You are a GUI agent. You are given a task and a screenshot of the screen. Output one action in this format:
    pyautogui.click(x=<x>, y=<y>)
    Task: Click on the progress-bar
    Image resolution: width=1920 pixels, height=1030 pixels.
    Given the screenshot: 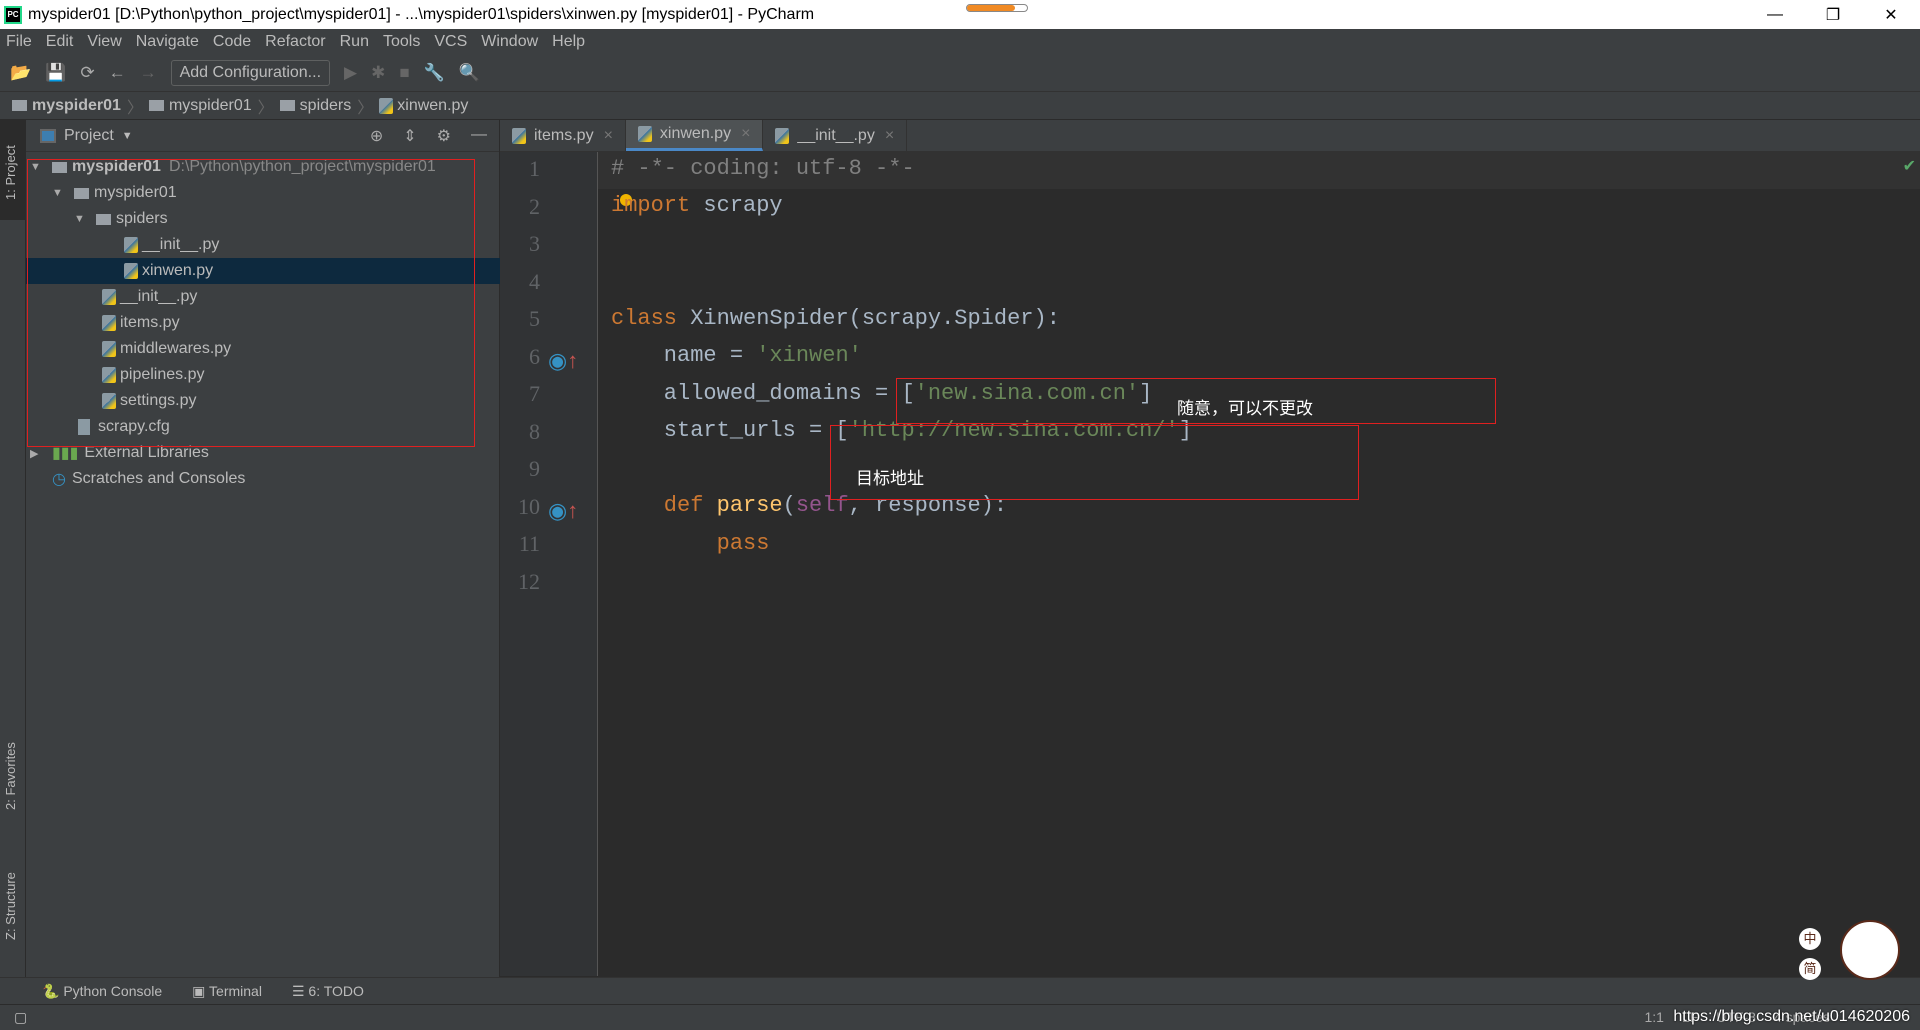 What is the action you would take?
    pyautogui.click(x=997, y=8)
    